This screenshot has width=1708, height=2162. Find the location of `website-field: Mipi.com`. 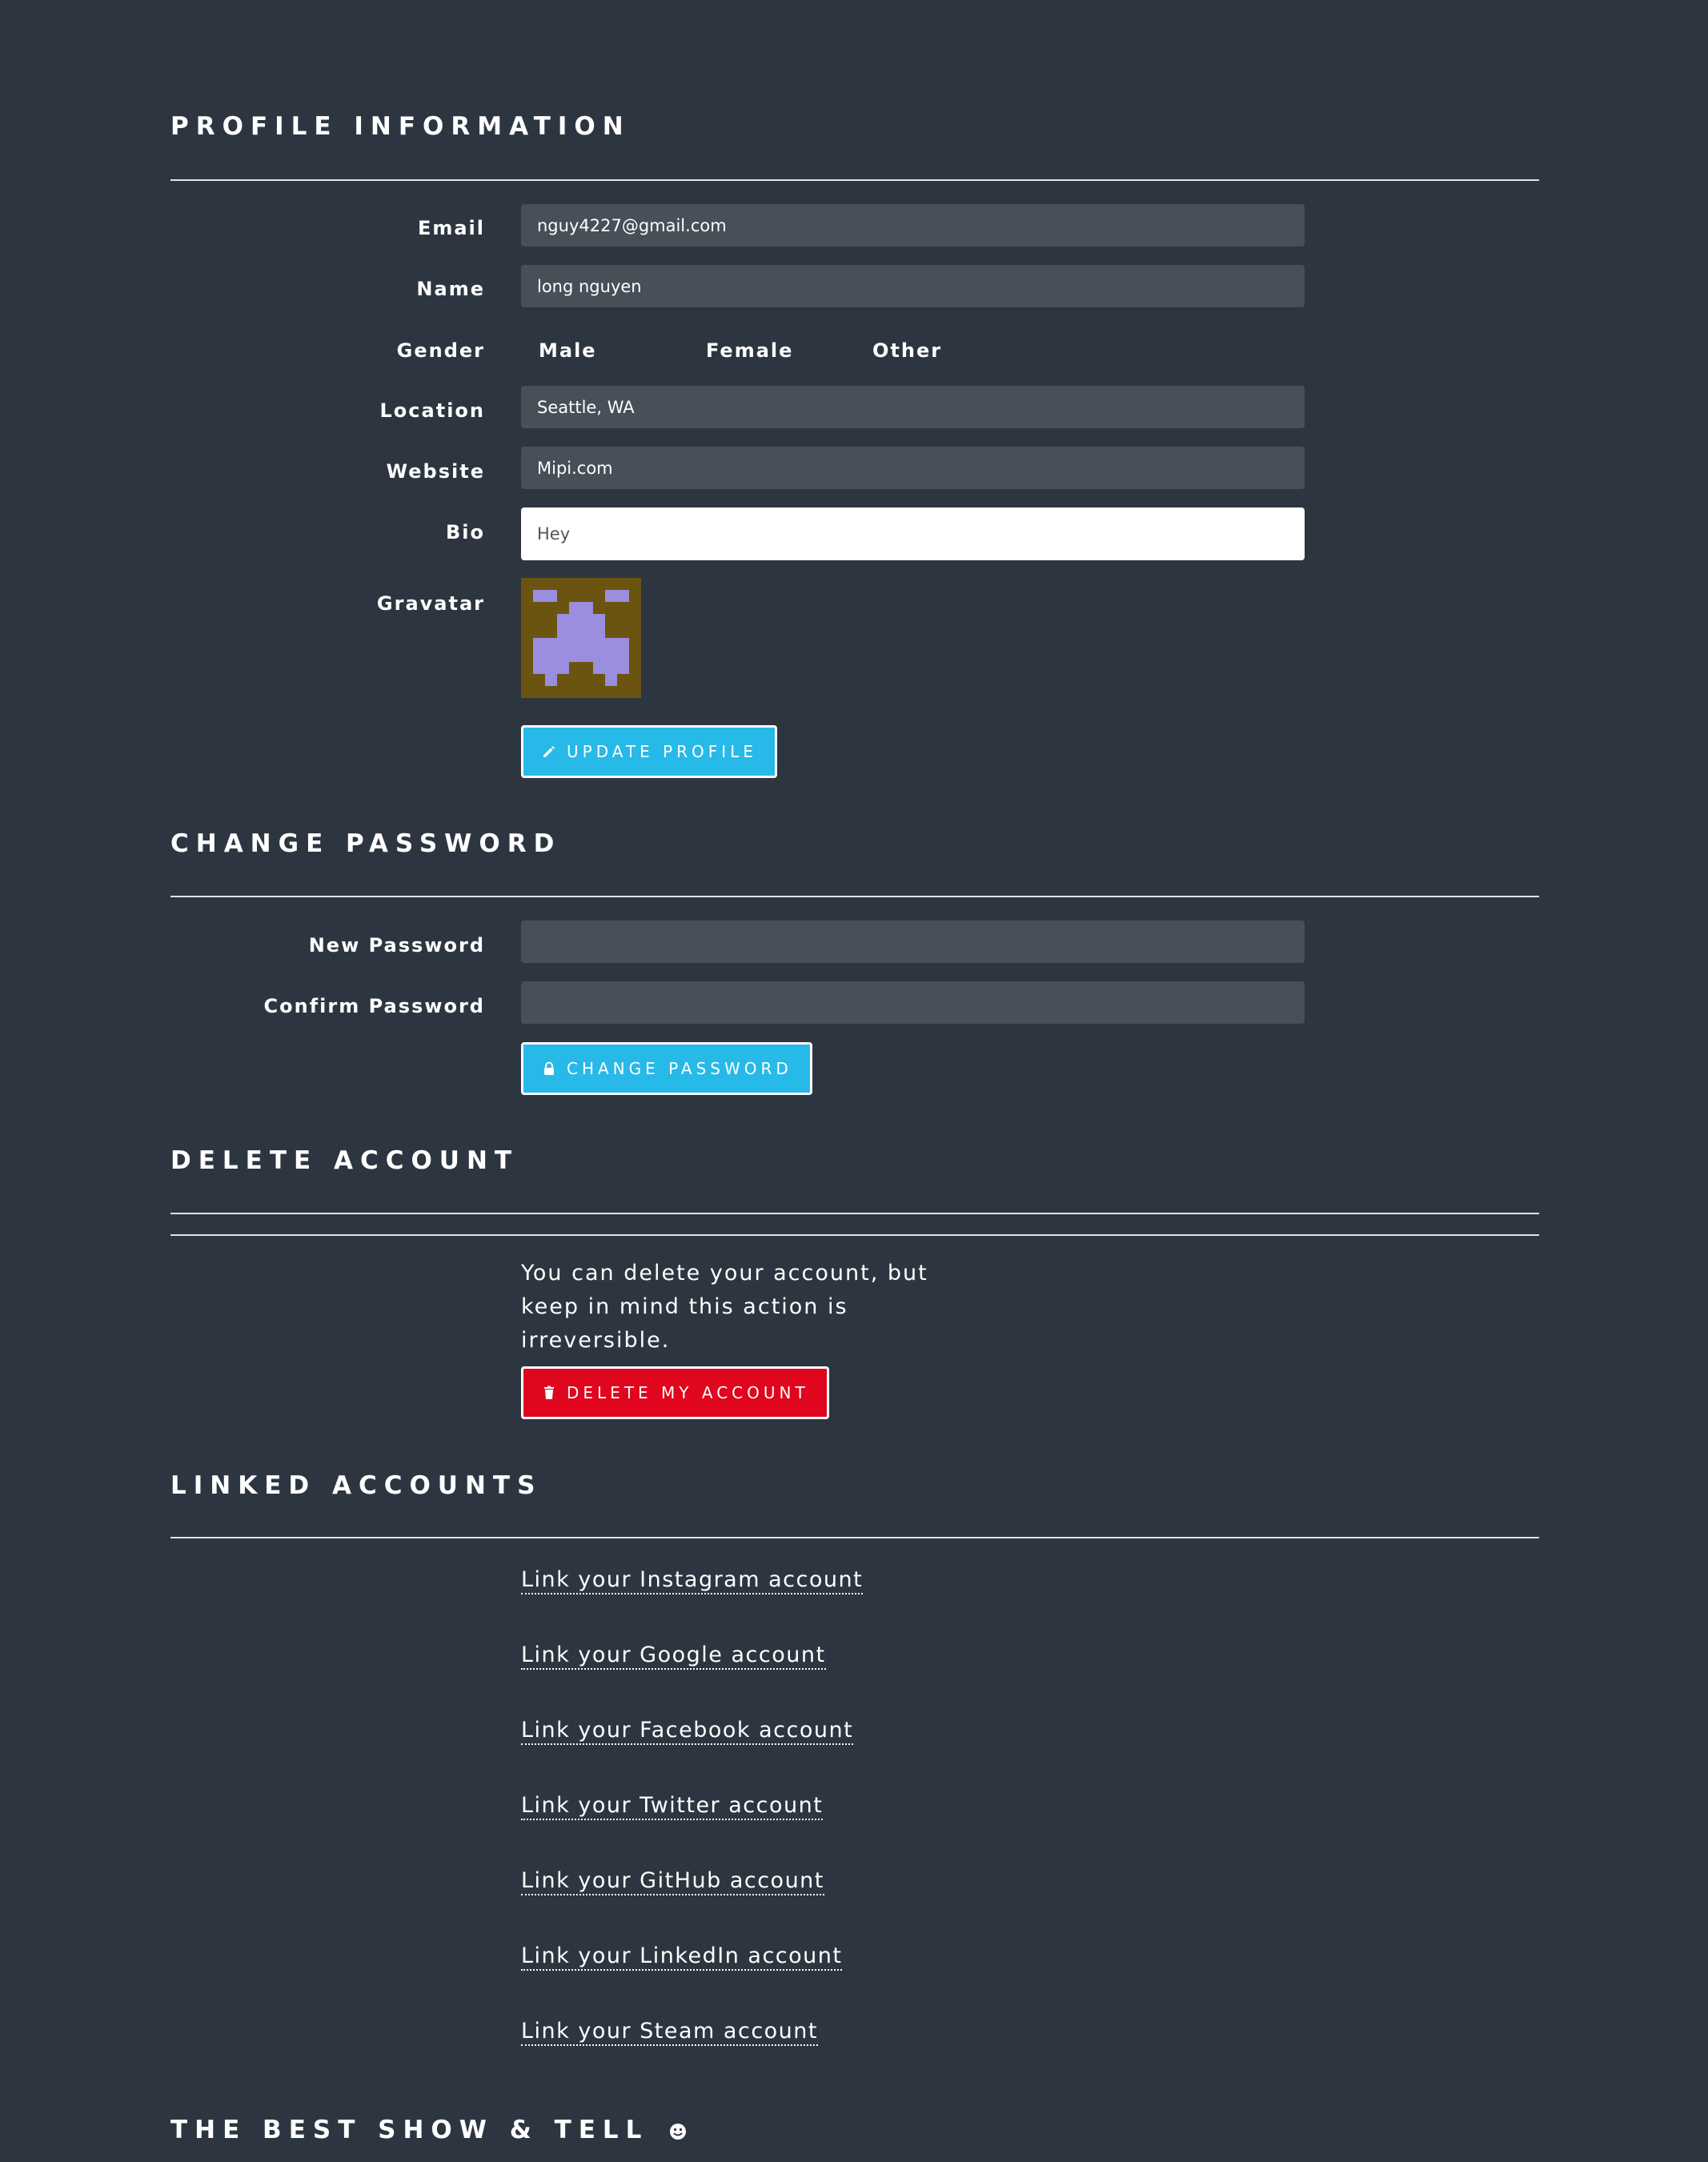

website-field: Mipi.com is located at coordinates (913, 468).